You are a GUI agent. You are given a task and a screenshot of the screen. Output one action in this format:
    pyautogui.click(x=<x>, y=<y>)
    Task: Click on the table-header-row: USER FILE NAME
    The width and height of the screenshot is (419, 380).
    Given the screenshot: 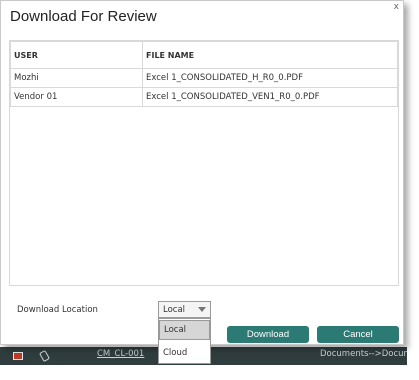 What is the action you would take?
    pyautogui.click(x=204, y=55)
    